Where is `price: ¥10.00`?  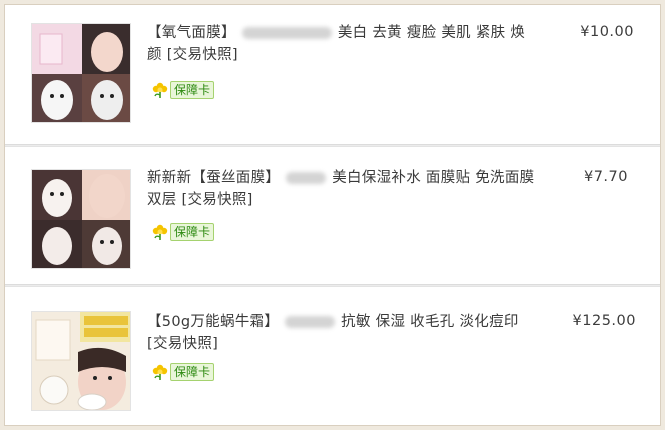
price: ¥10.00 is located at coordinates (607, 32).